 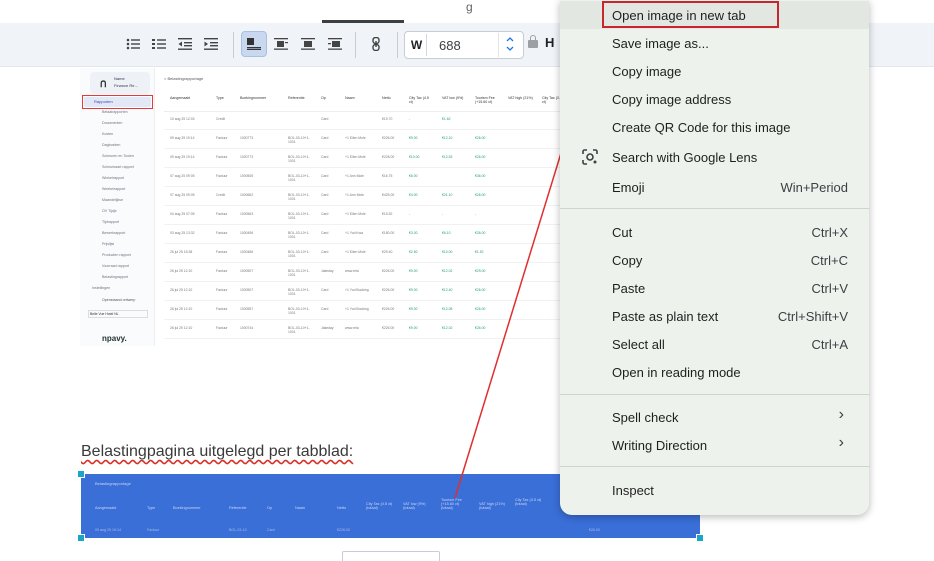 I want to click on section-heading: Belastingpagina uitgelegd per tabblad:, so click(x=217, y=452).